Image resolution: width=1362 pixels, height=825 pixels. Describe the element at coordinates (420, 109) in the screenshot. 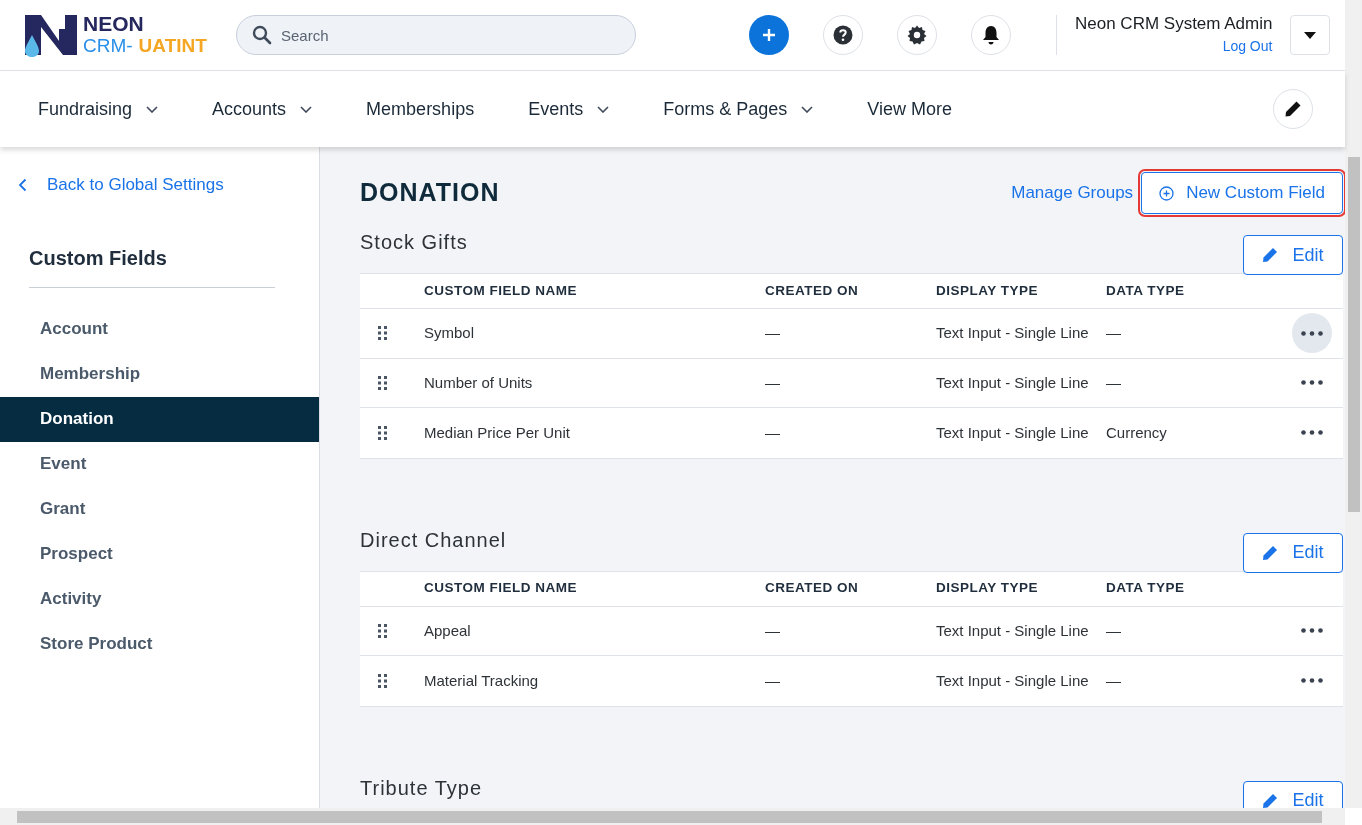

I see `nav-menu-item: Memberships` at that location.